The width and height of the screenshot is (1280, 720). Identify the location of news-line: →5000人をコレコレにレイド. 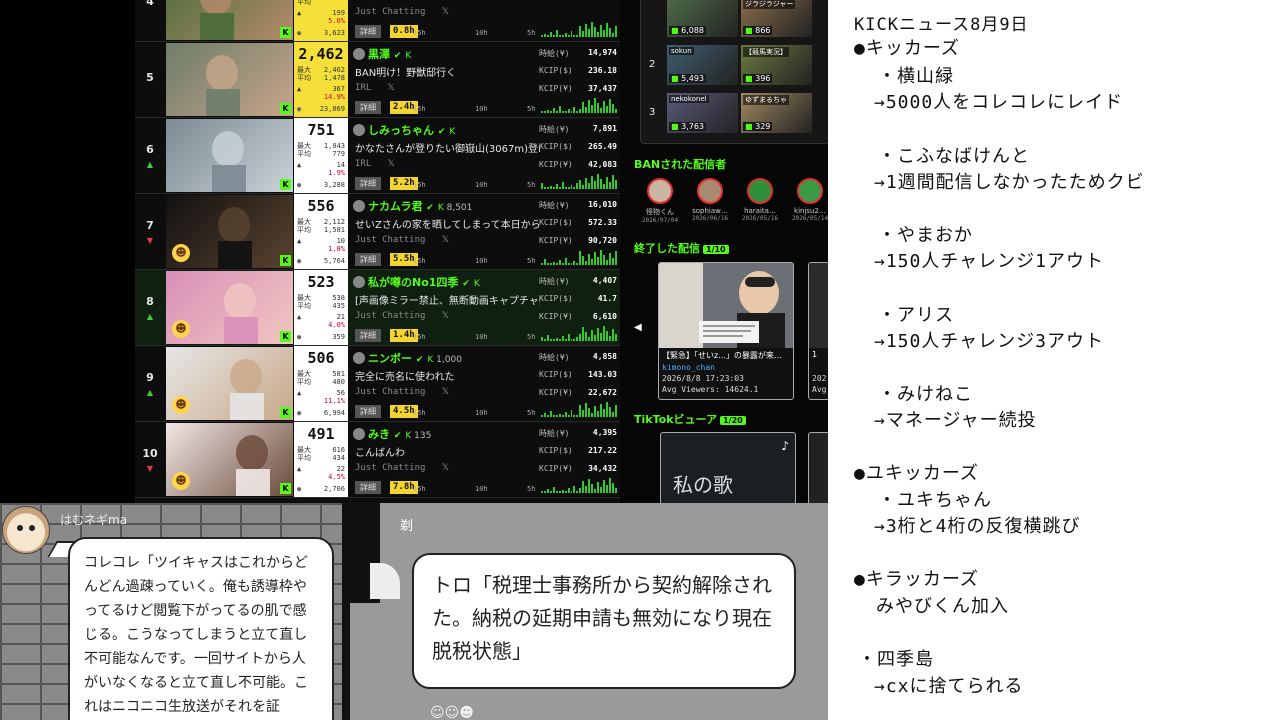
(999, 102).